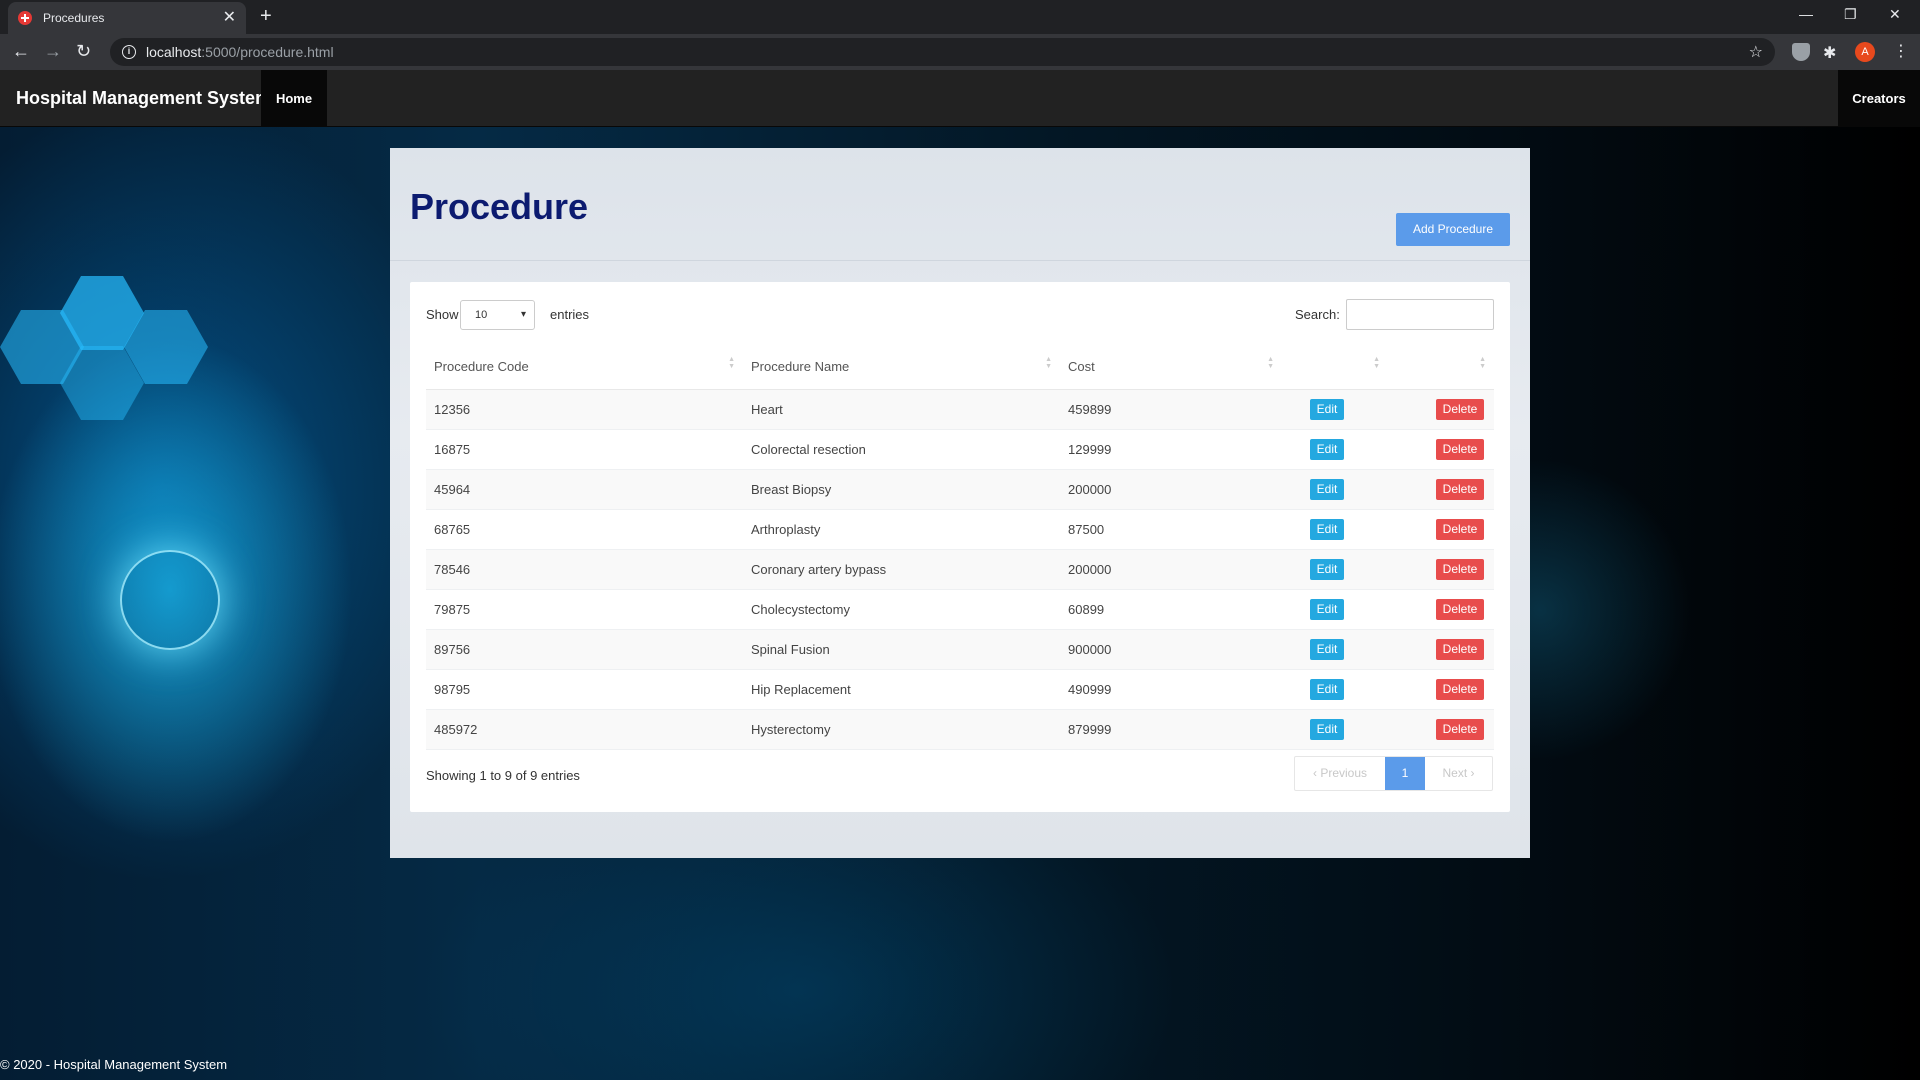 The image size is (1920, 1080). I want to click on page-length-select: 10 ▾, so click(497, 315).